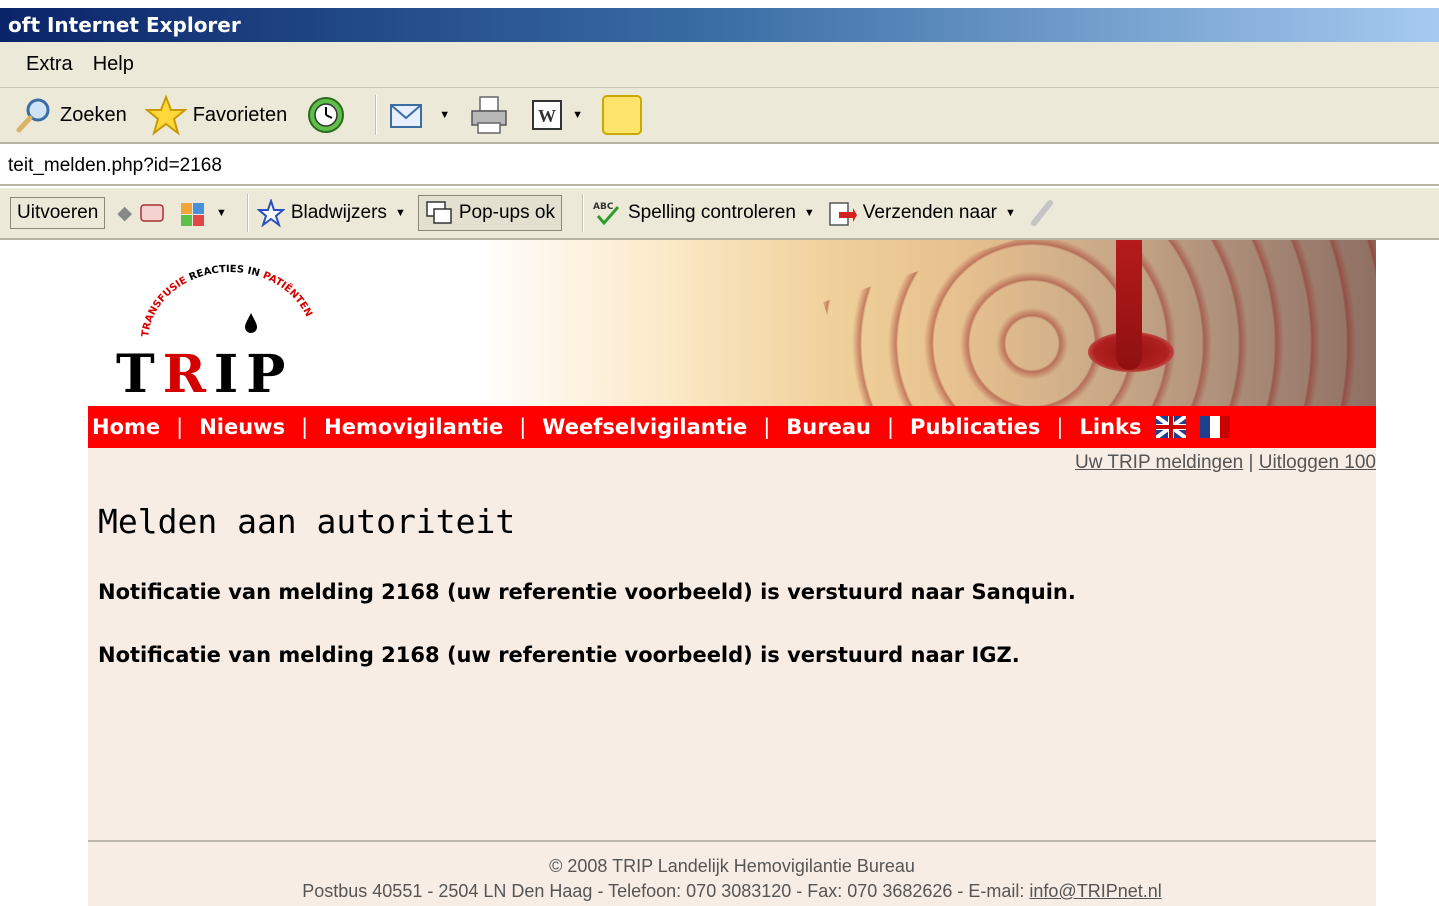 This screenshot has height=906, width=1439. Describe the element at coordinates (1099, 323) in the screenshot. I see `header-photo` at that location.